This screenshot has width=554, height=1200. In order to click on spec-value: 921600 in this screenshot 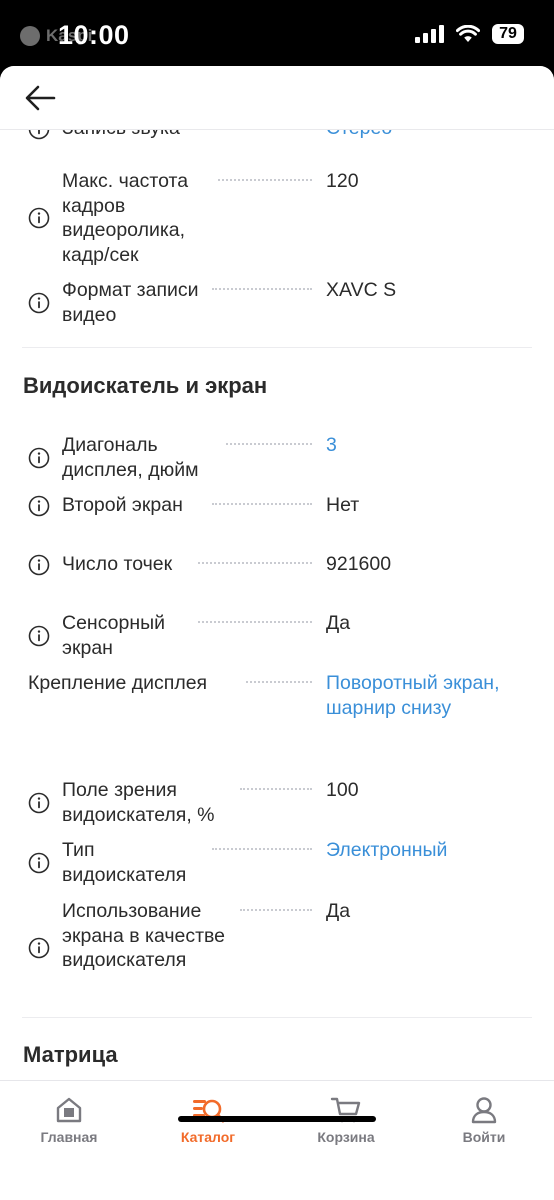, I will do `click(359, 564)`.